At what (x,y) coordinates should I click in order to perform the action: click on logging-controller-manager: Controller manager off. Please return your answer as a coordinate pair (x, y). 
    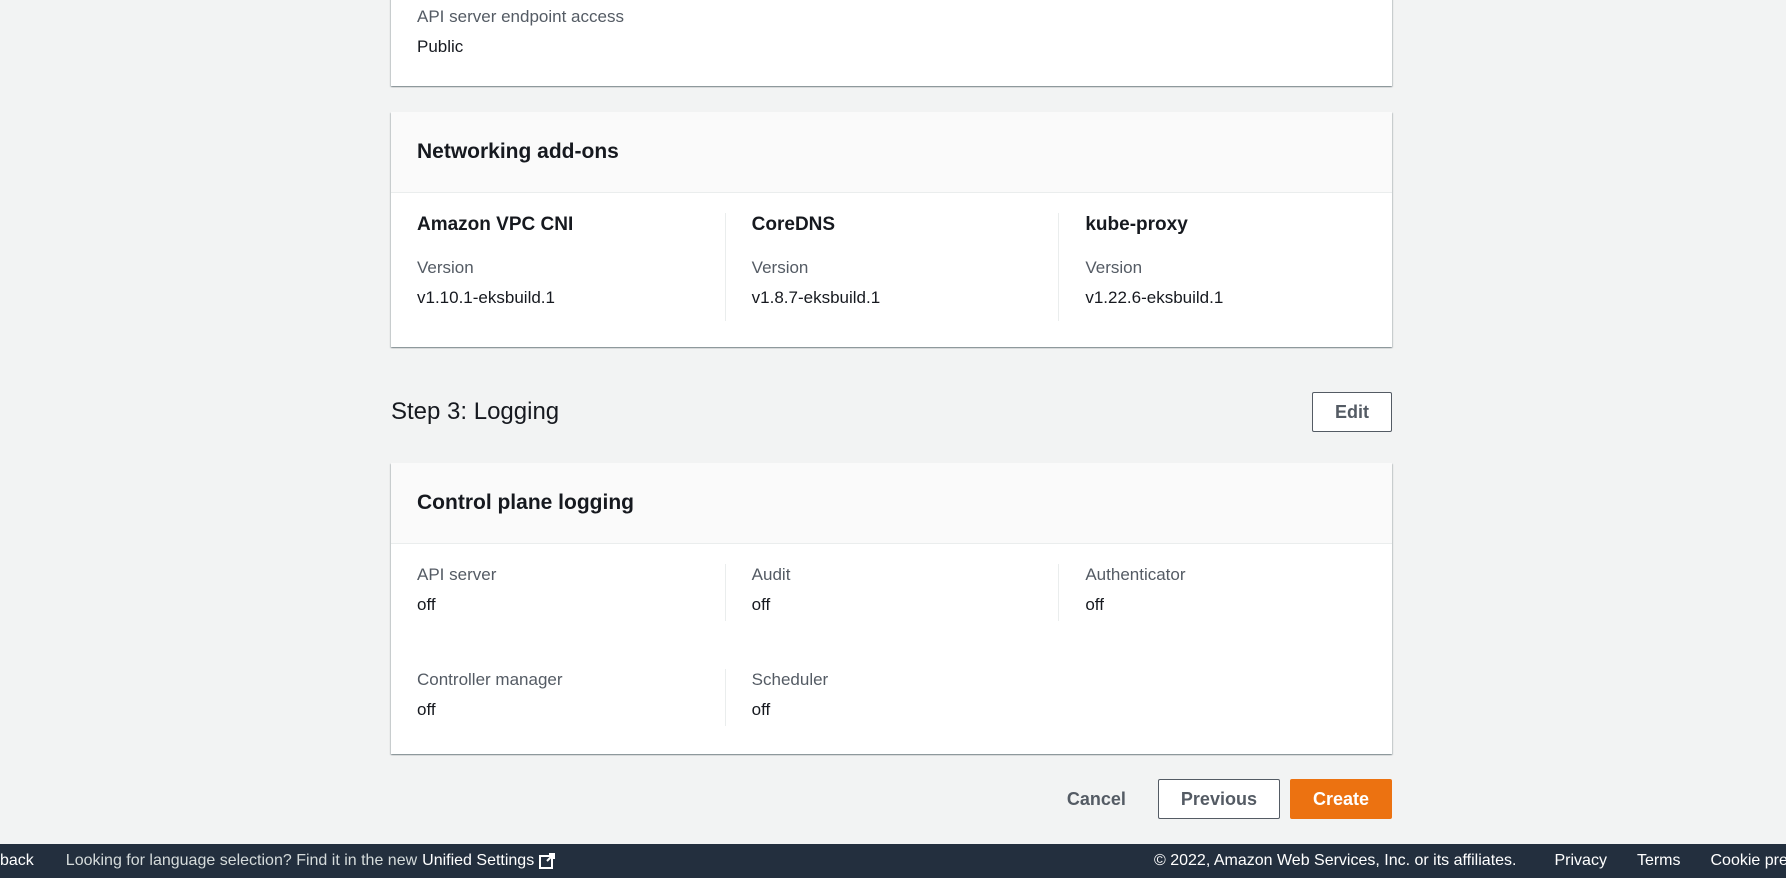
    Looking at the image, I should click on (558, 697).